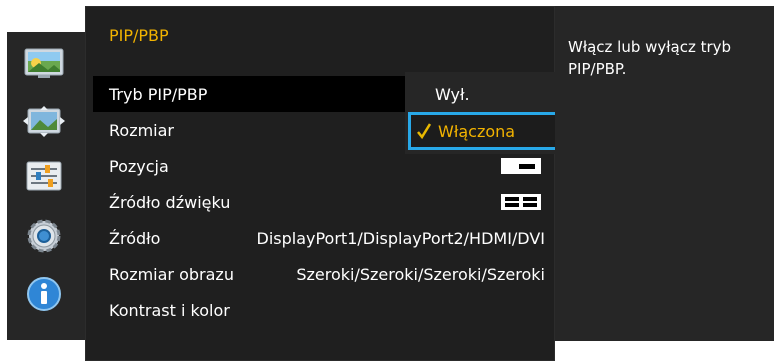 The height and width of the screenshot is (361, 774). Describe the element at coordinates (44, 122) in the screenshot. I see `onscreen-display-icon` at that location.